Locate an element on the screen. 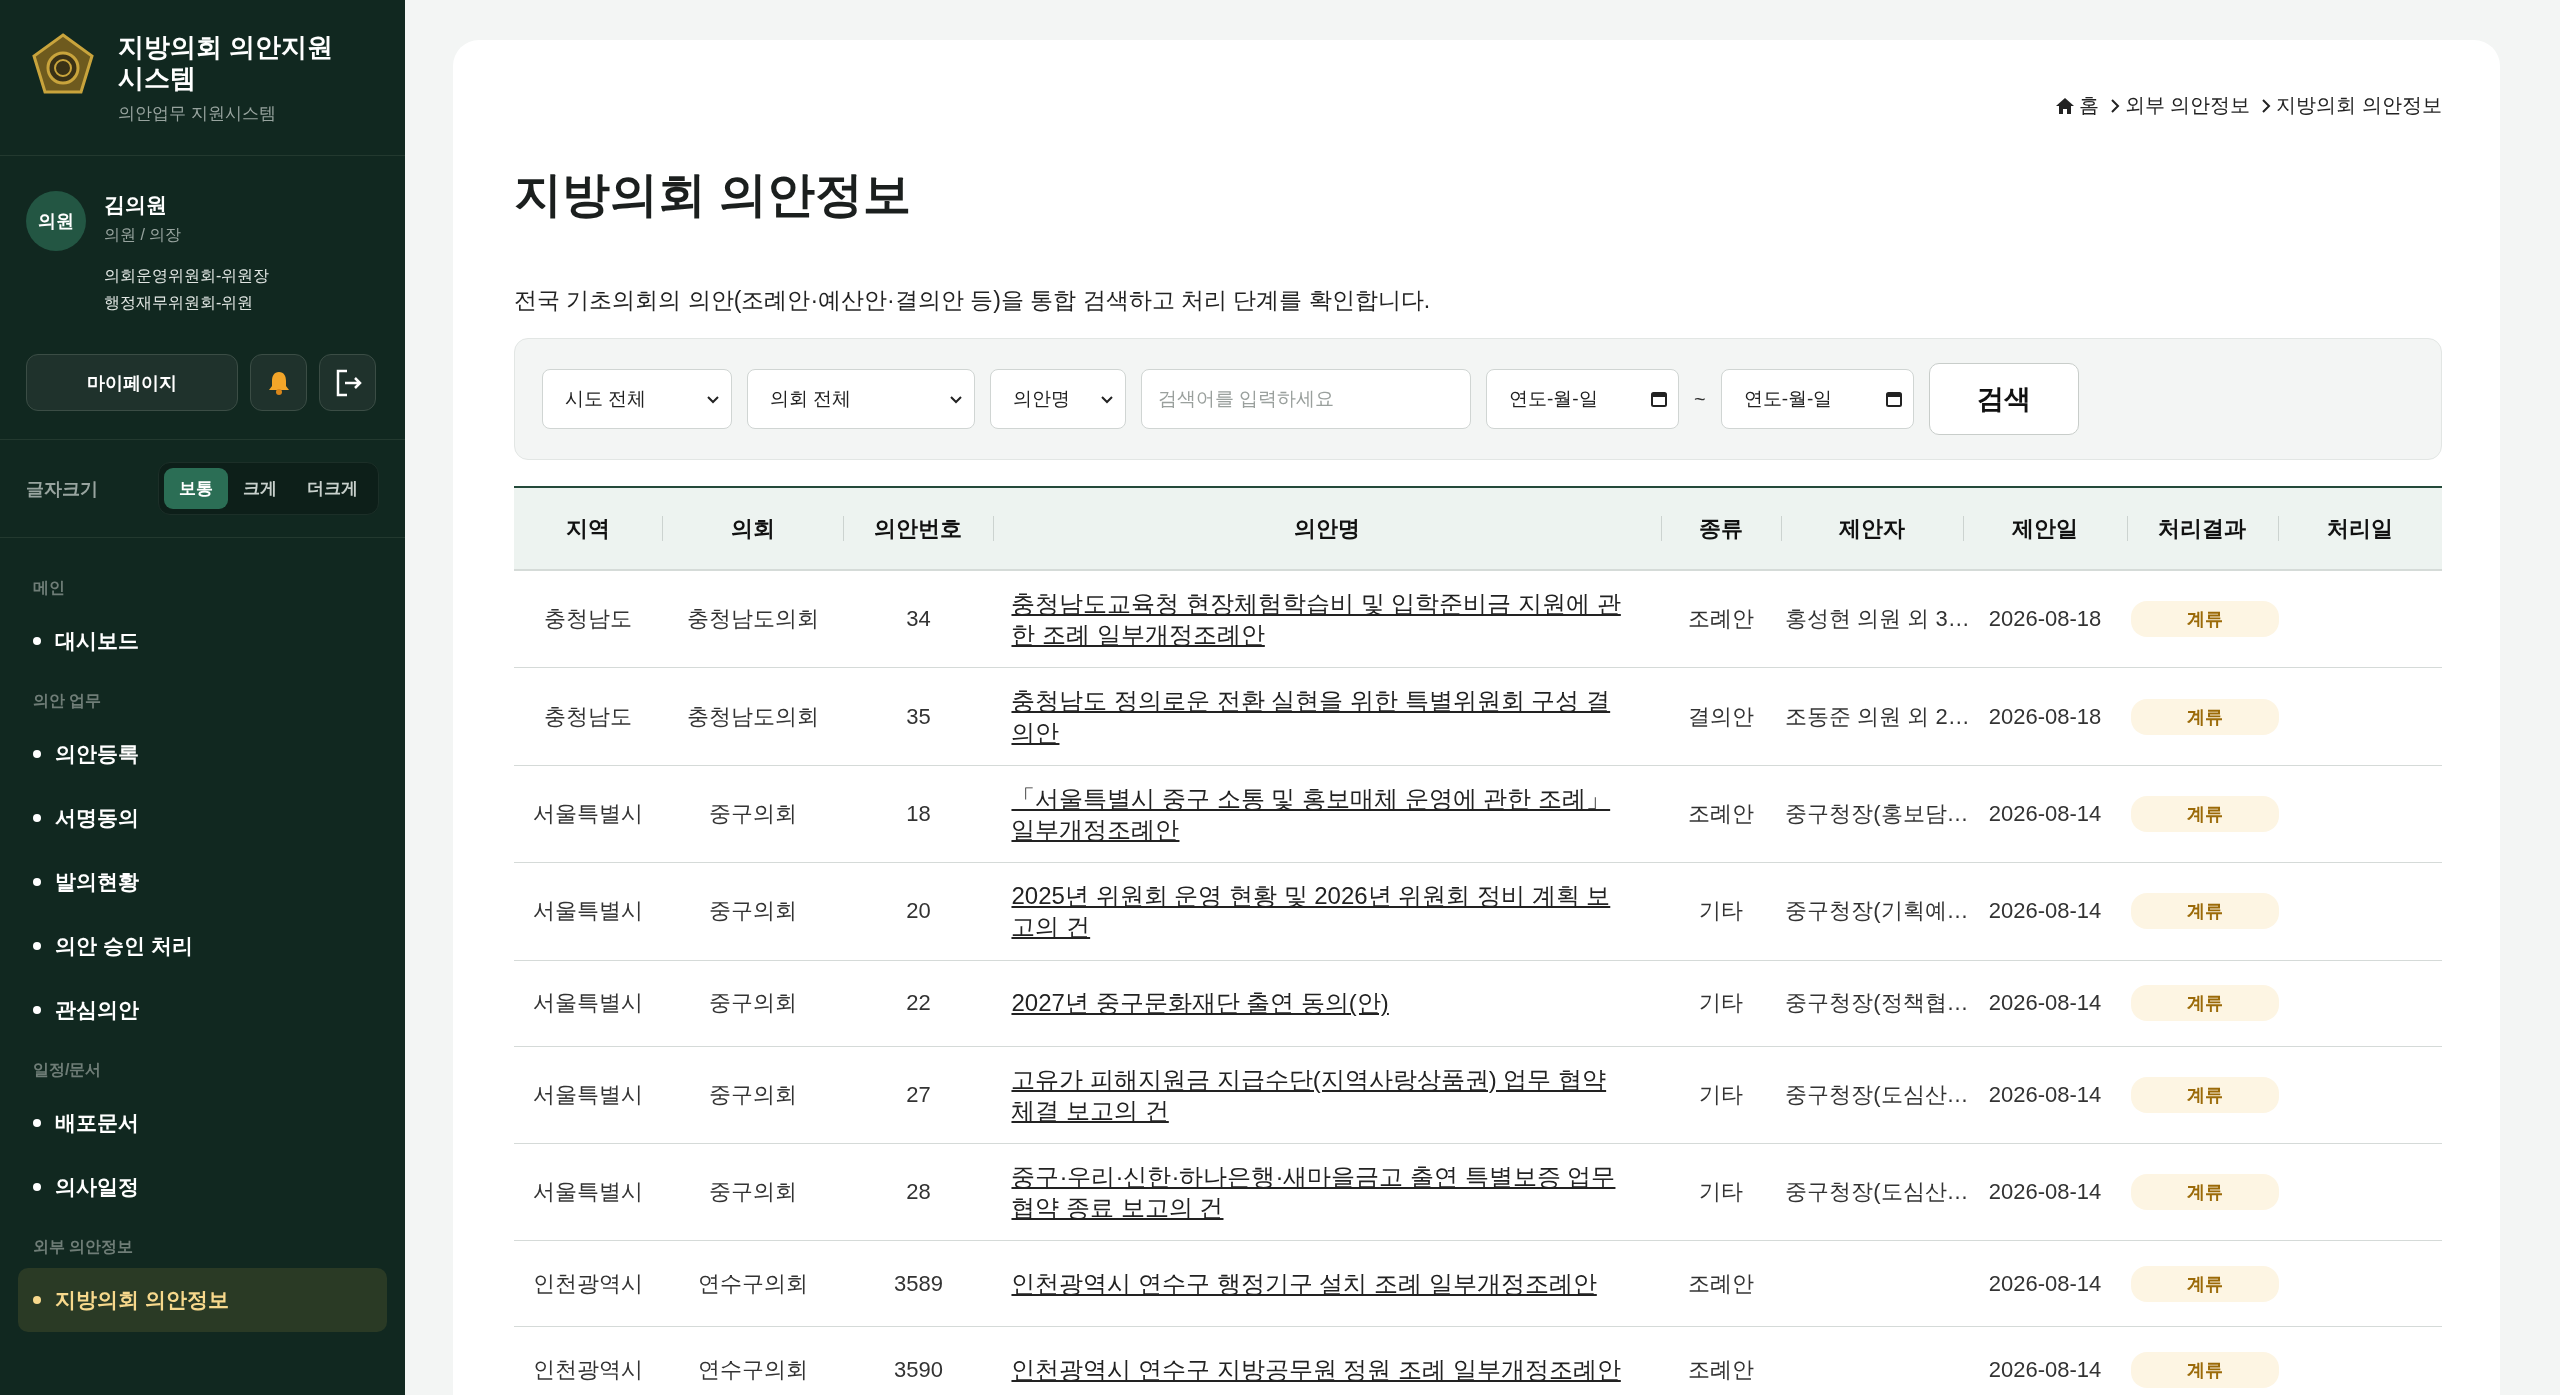  bell-icon is located at coordinates (278, 382).